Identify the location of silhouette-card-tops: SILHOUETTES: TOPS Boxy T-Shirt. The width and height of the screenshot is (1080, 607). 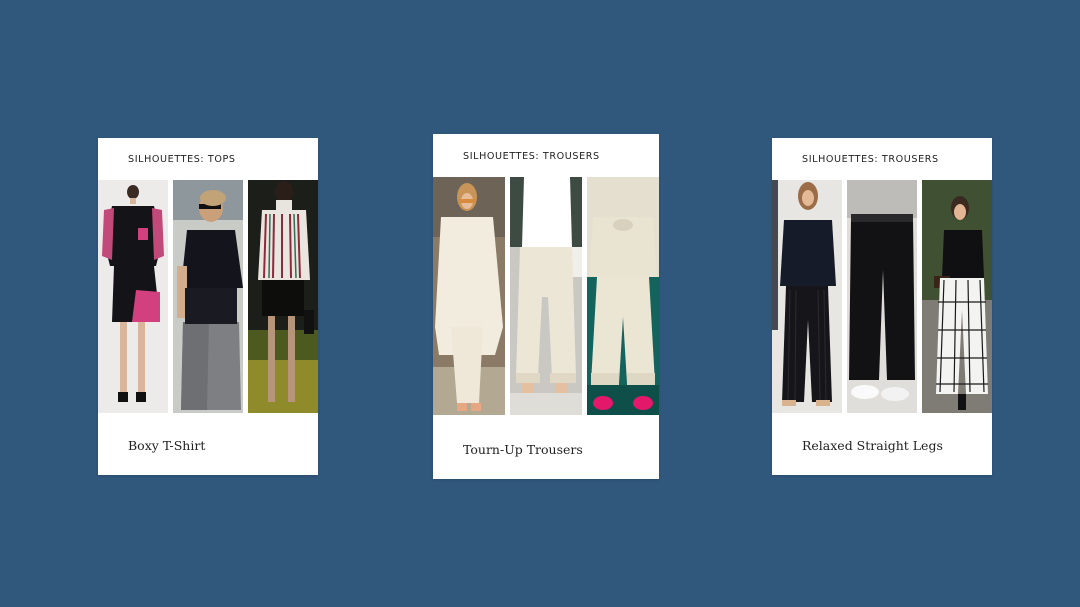
(208, 306).